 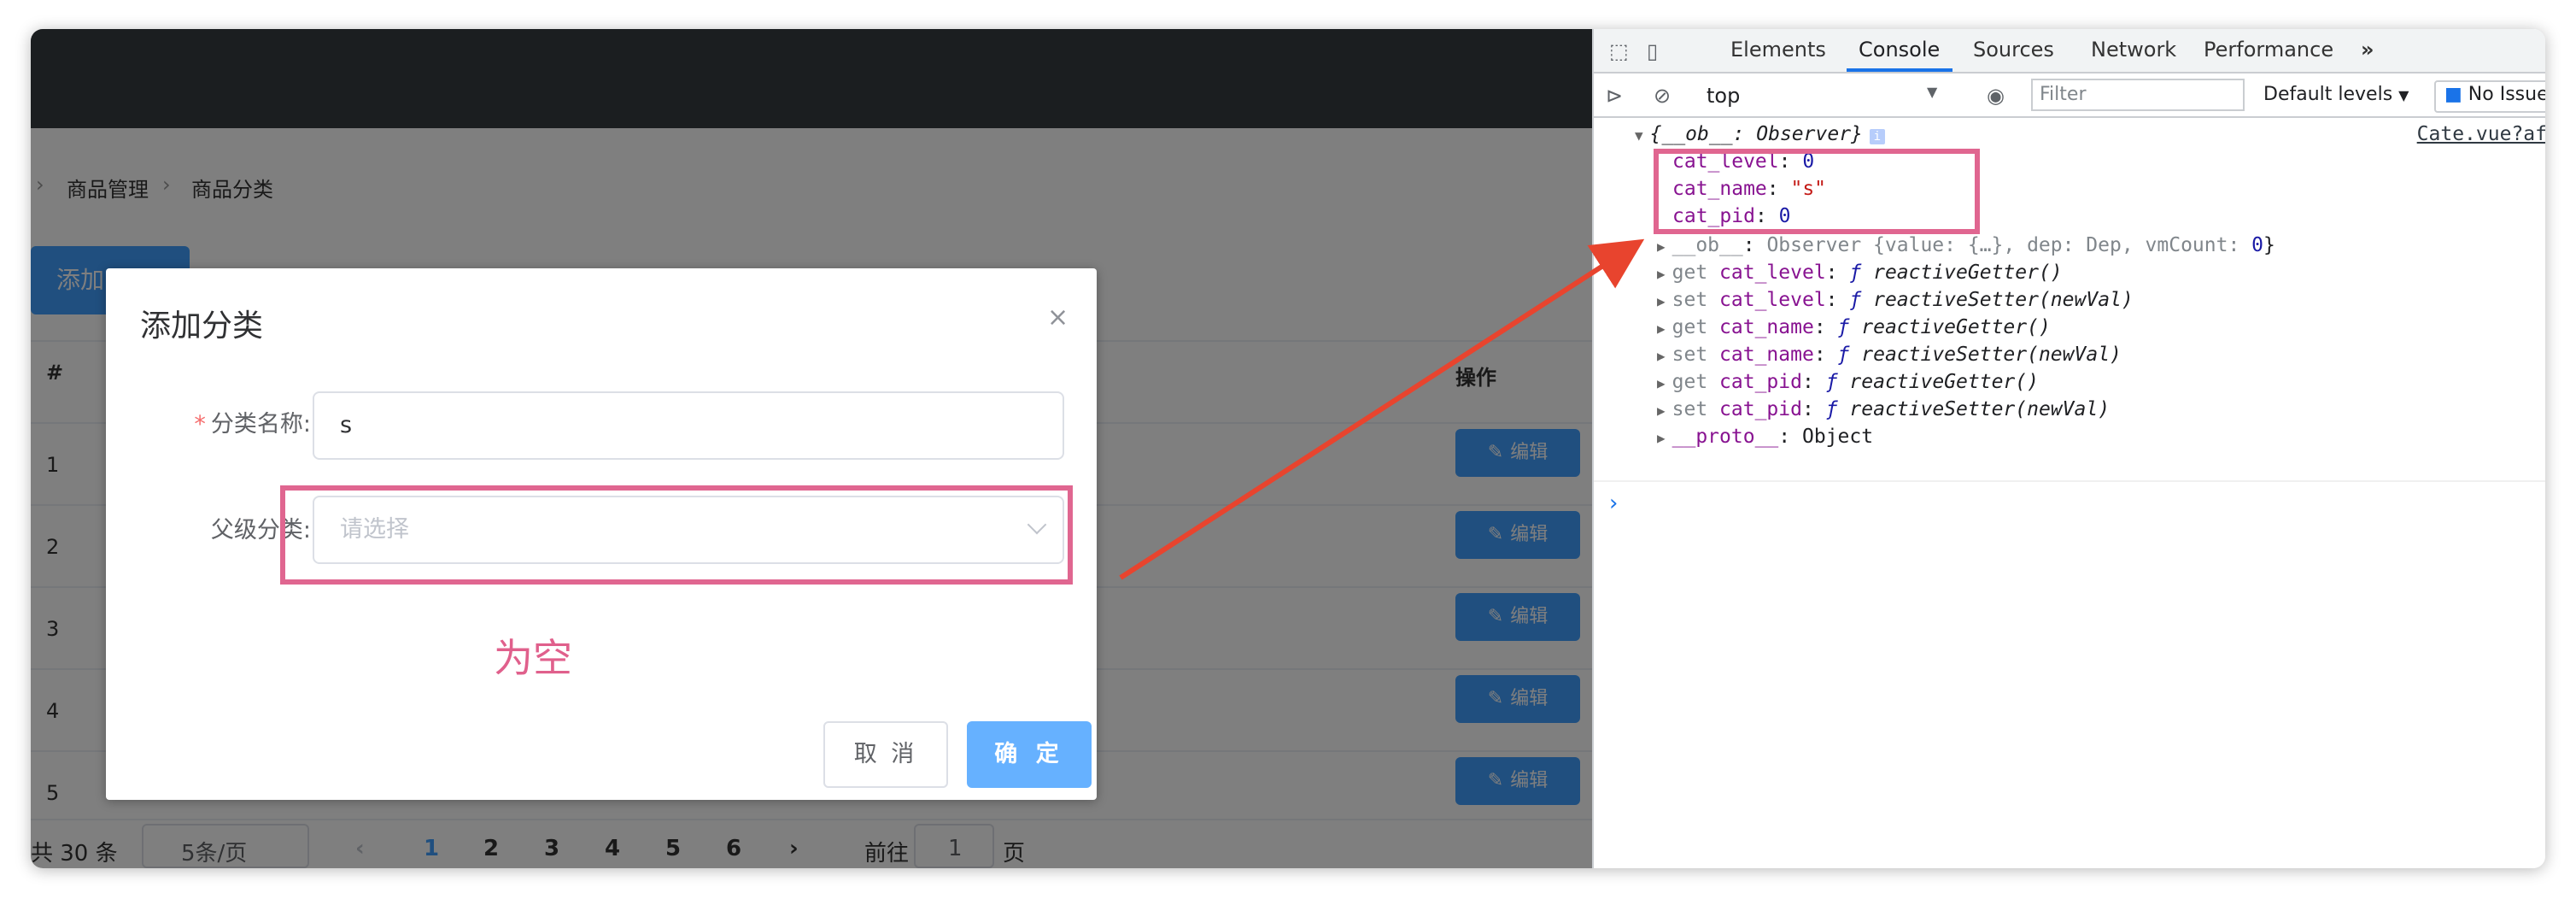 I want to click on issues-button: ■ No Issues, so click(x=2489, y=96).